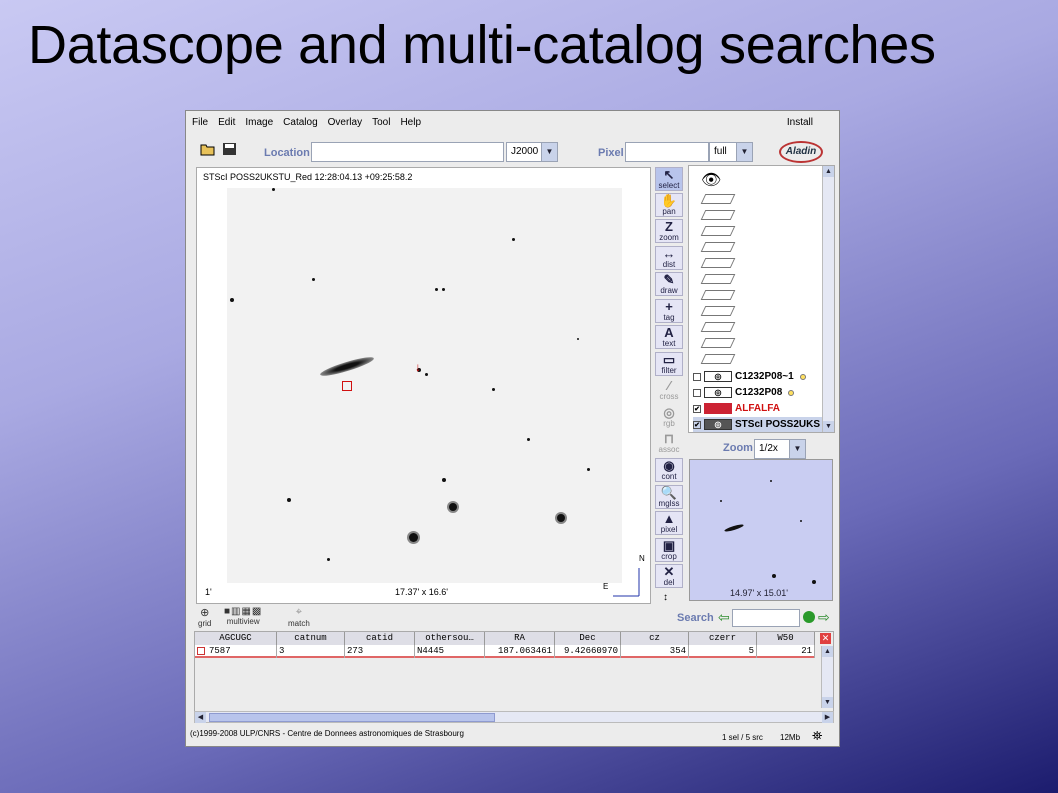  Describe the element at coordinates (201, 650) in the screenshot. I see `row-checkbox` at that location.